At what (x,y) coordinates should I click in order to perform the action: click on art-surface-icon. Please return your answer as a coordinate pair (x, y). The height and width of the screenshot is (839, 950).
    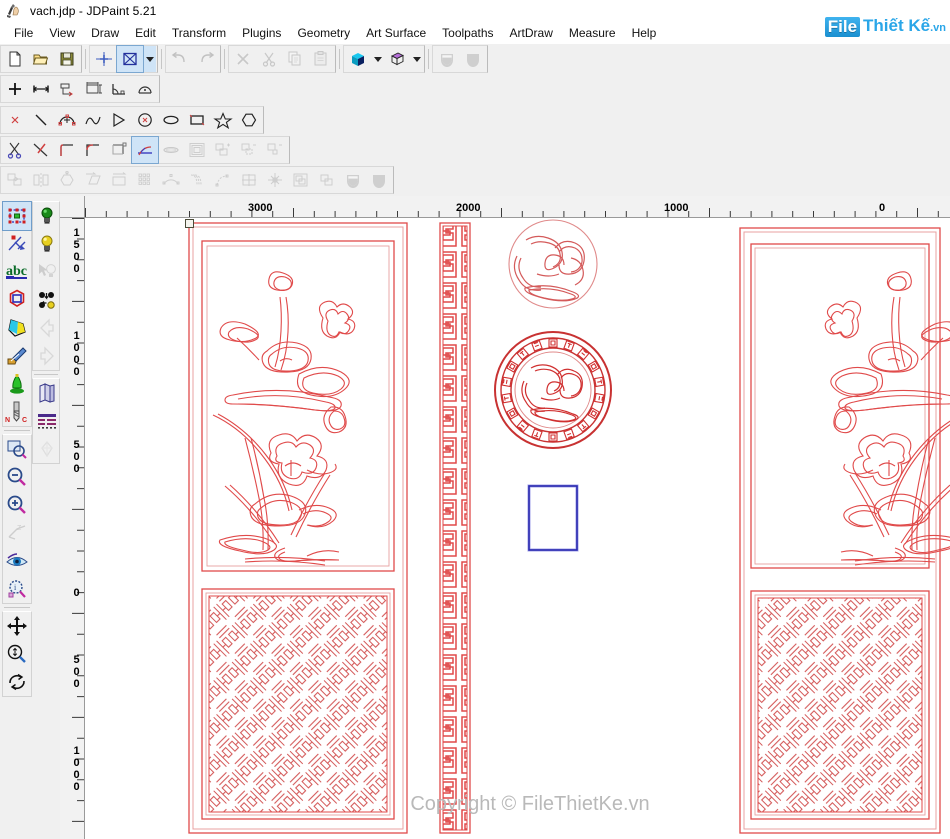
    Looking at the image, I should click on (17, 384).